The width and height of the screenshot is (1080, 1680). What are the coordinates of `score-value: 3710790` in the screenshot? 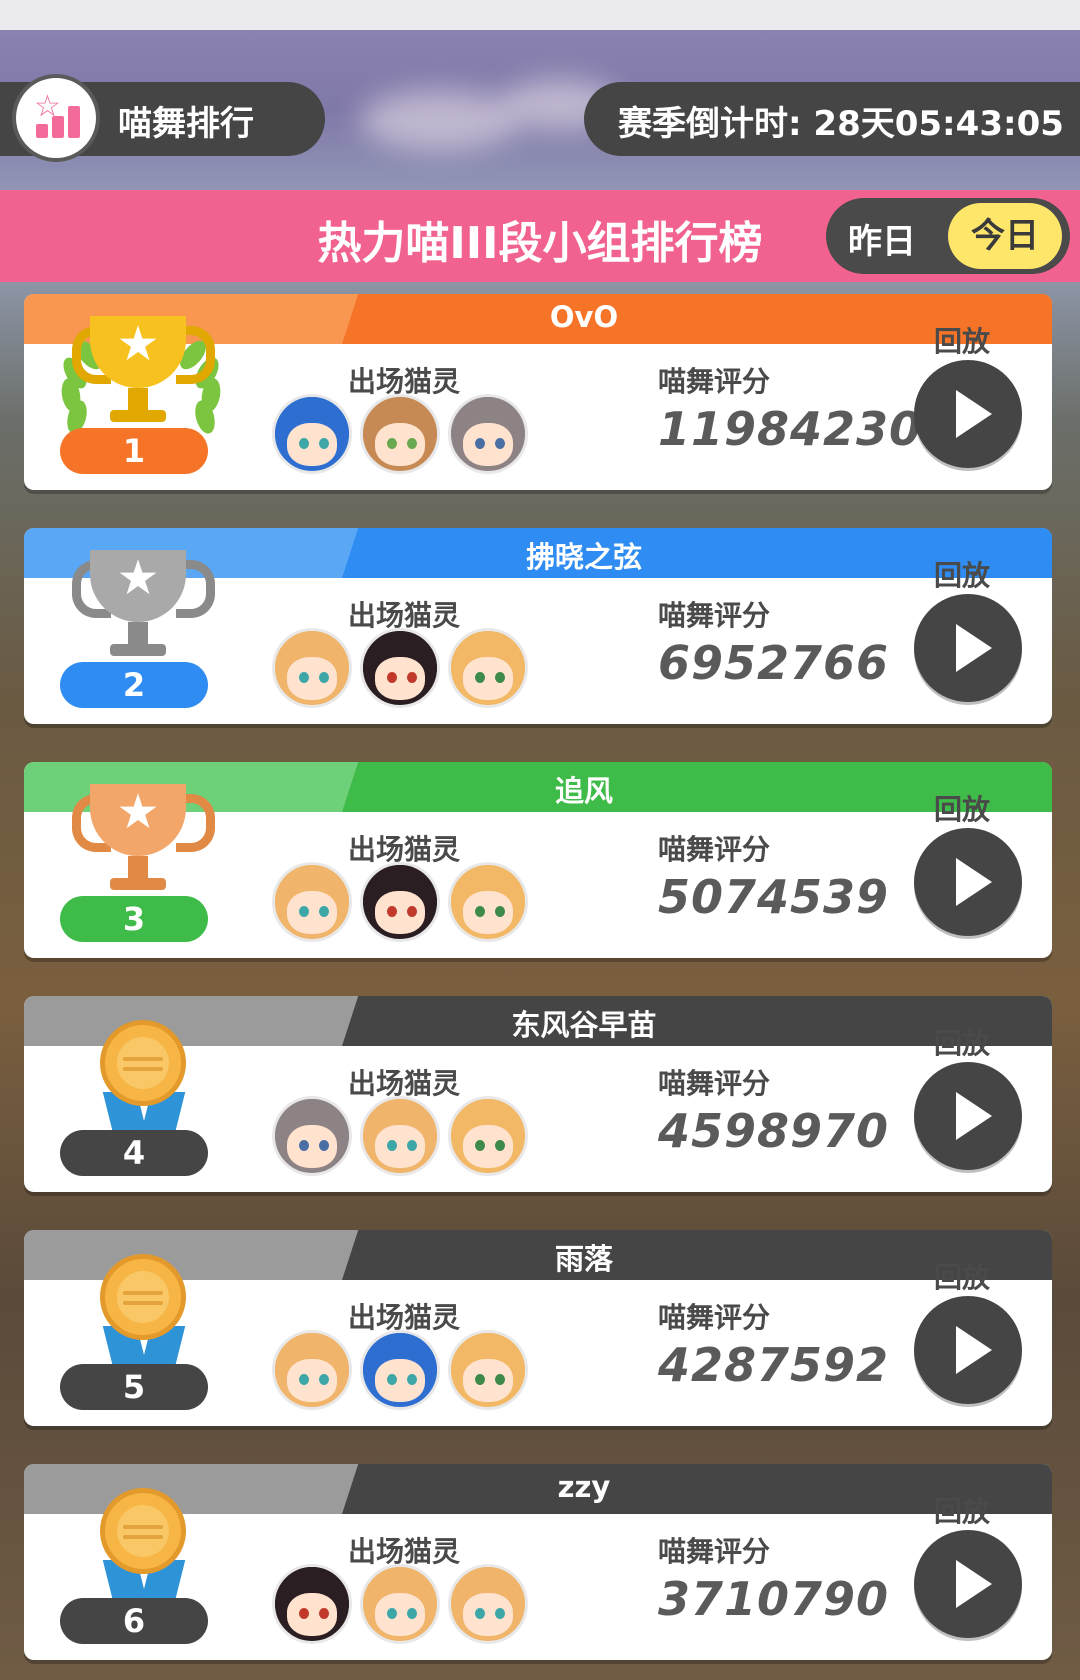 It's located at (774, 1599).